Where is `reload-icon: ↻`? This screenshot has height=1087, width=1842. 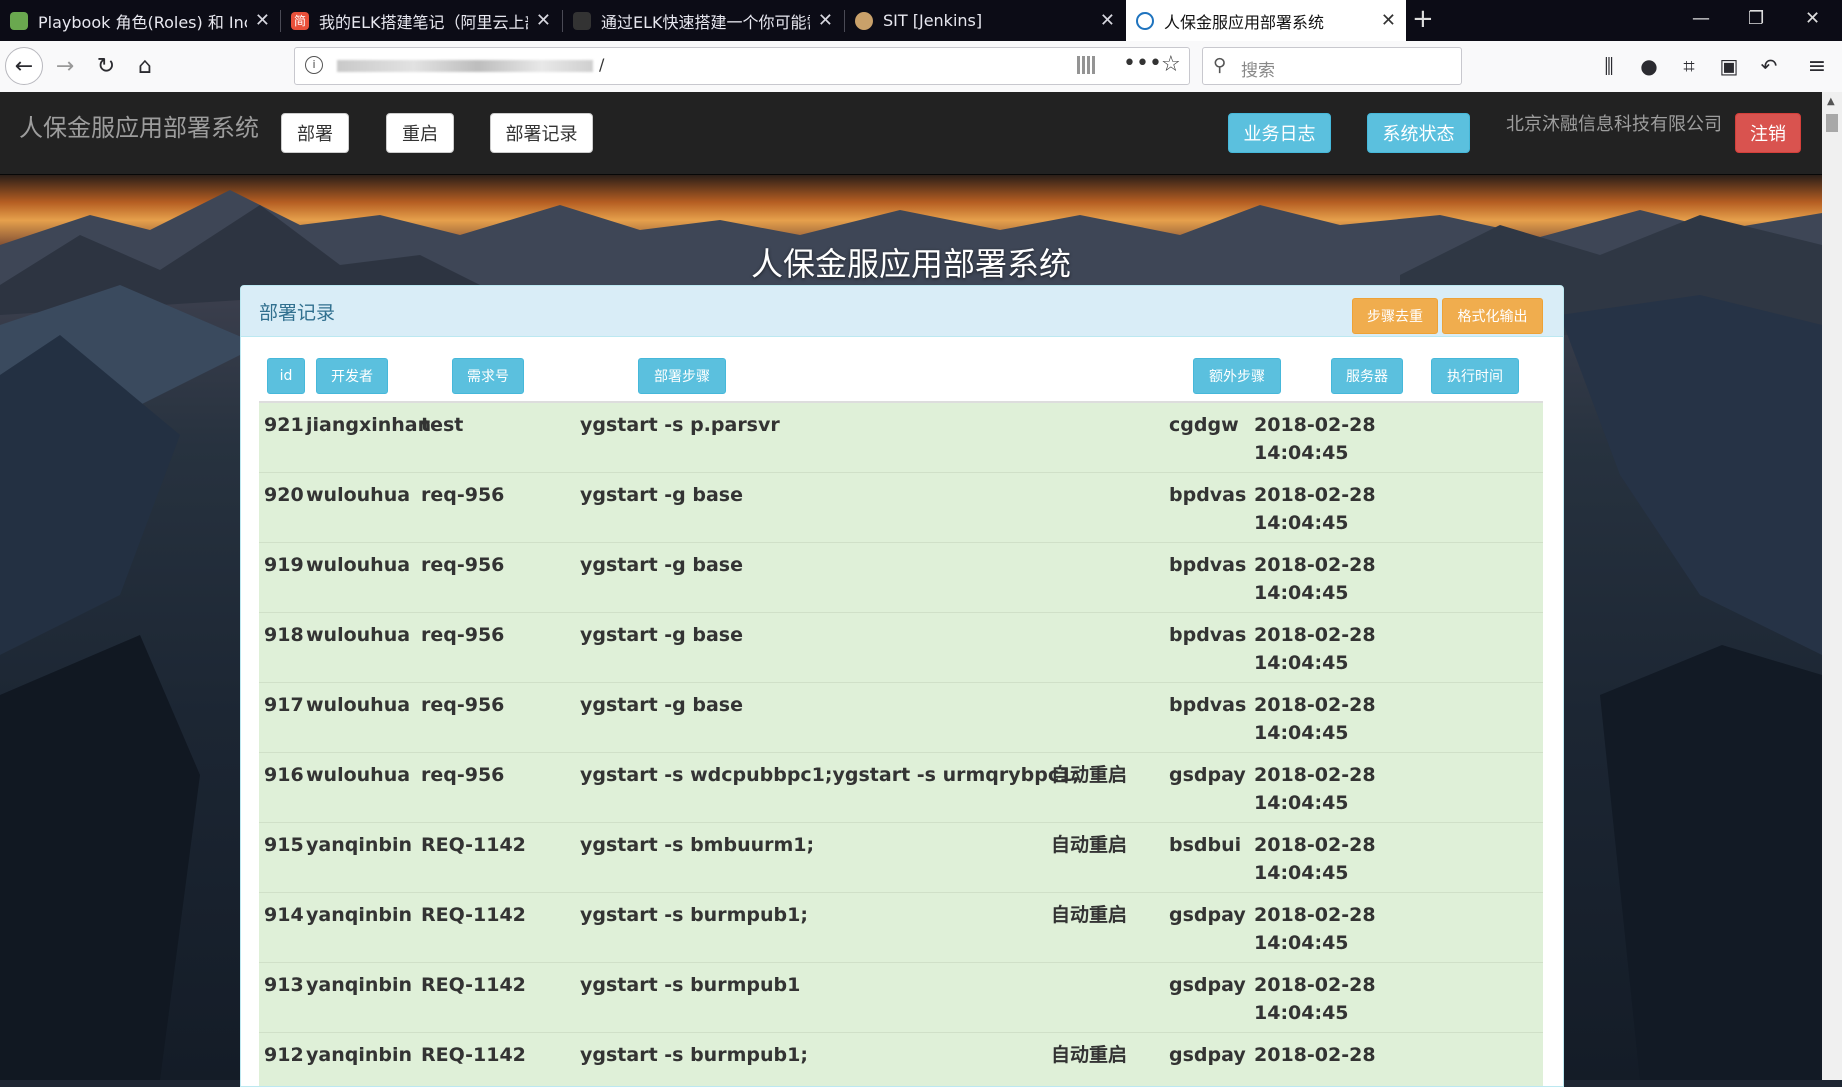
reload-icon: ↻ is located at coordinates (106, 66).